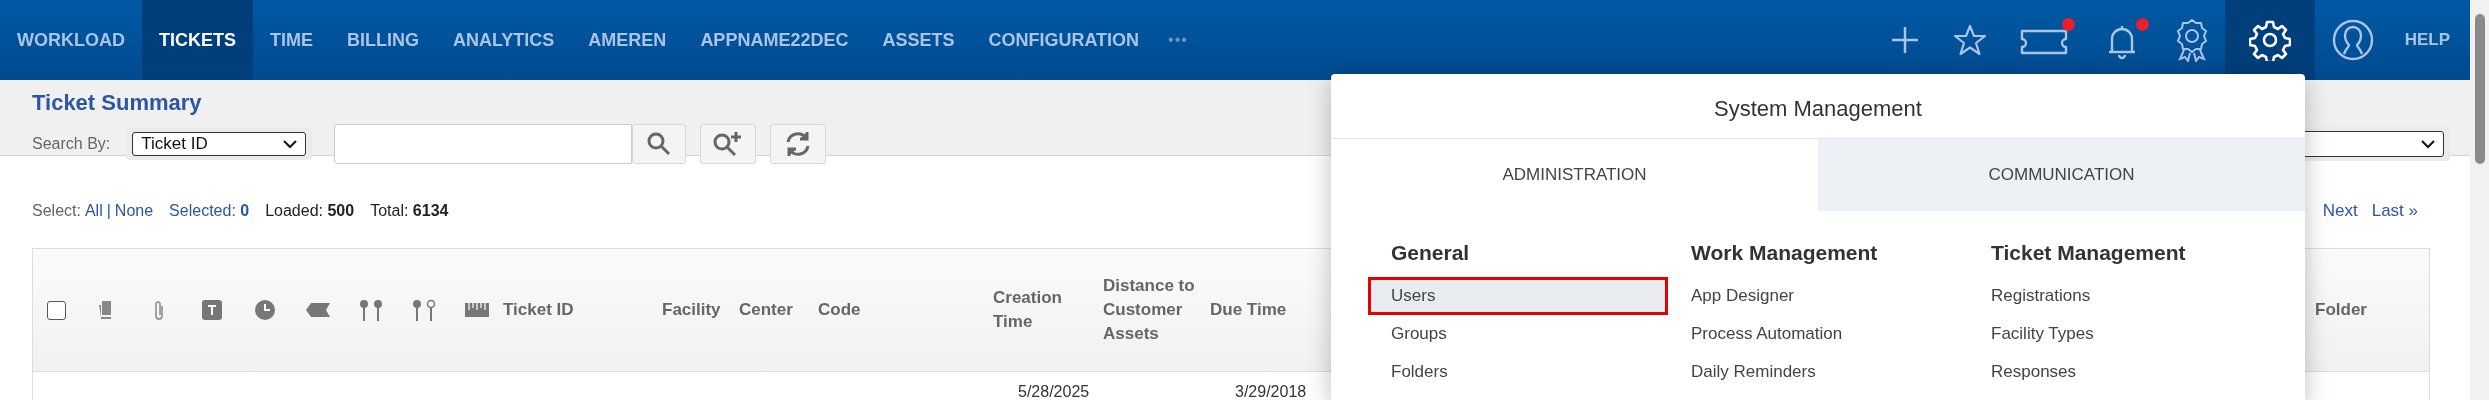 Image resolution: width=2489 pixels, height=400 pixels. Describe the element at coordinates (423, 310) in the screenshot. I see `pin-pair-icon` at that location.